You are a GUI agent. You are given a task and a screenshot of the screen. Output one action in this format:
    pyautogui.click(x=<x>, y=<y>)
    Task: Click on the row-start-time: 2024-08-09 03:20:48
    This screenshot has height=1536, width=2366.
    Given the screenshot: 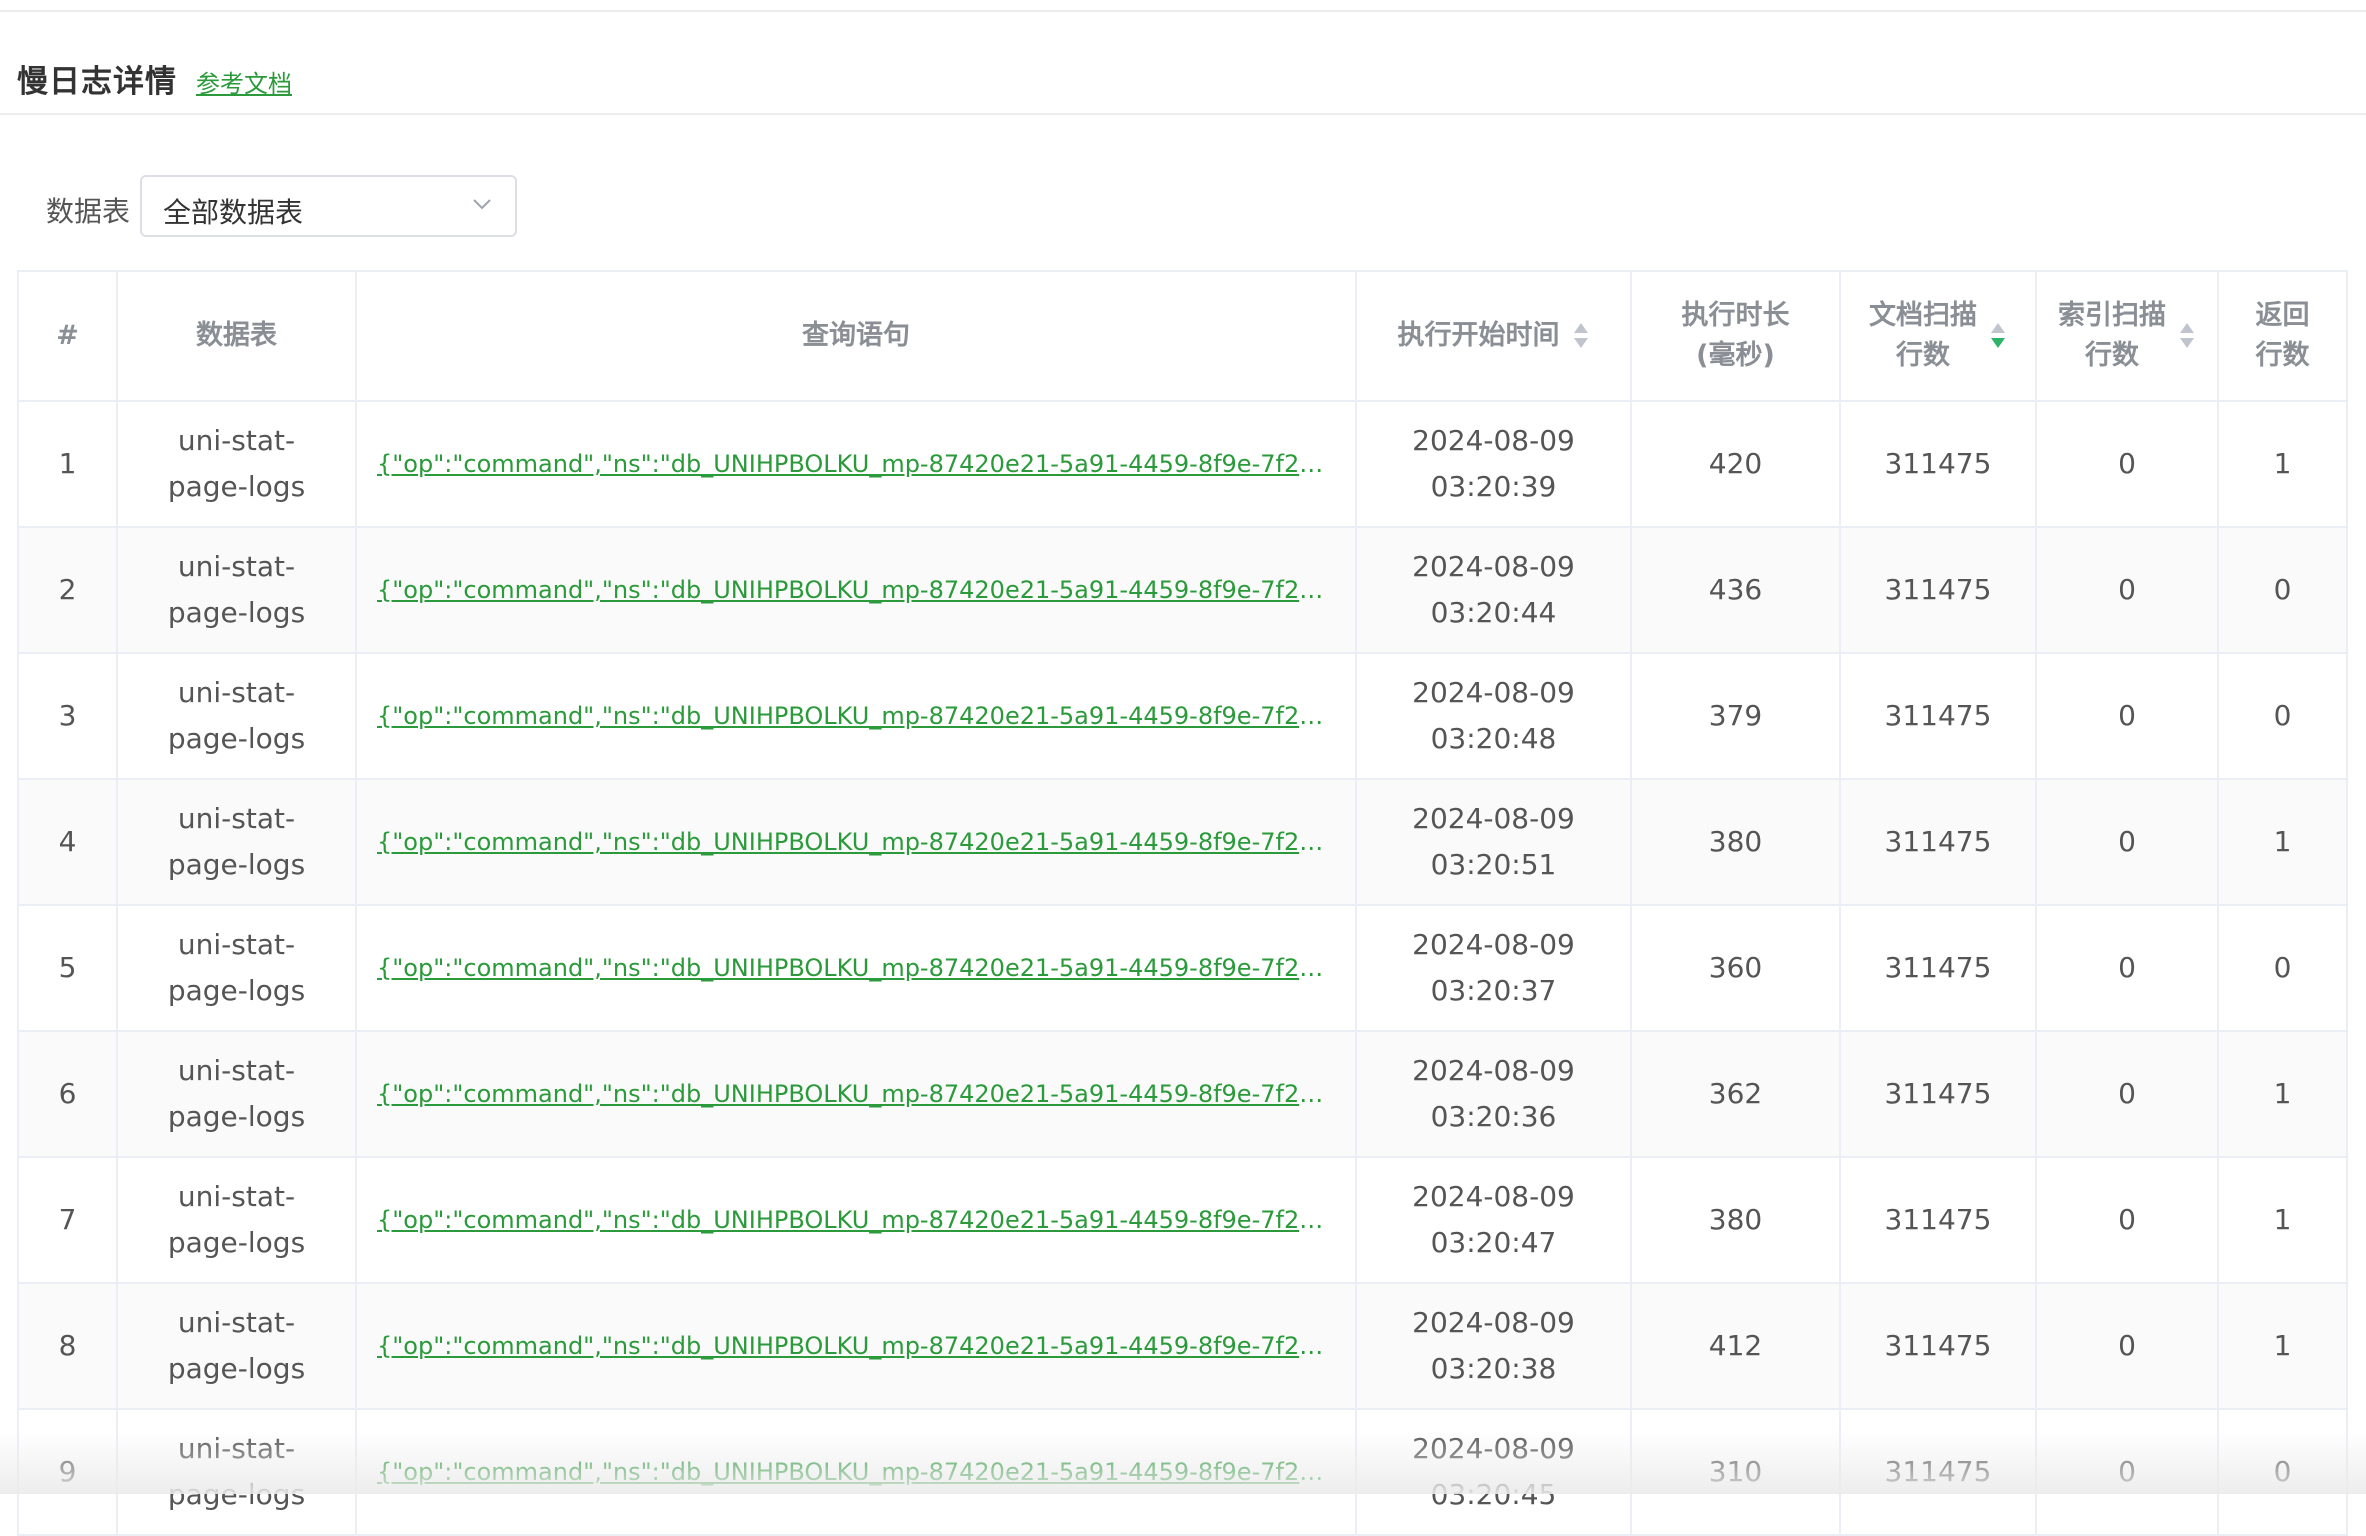 What is the action you would take?
    pyautogui.click(x=1493, y=716)
    